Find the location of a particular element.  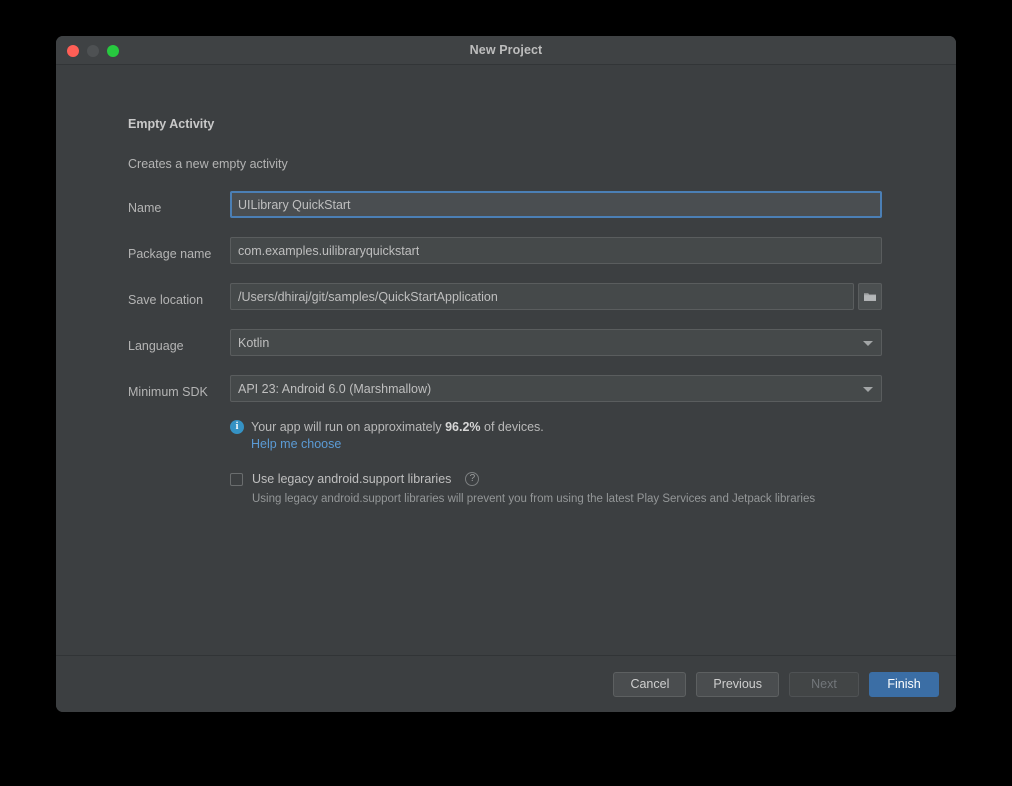

cancel-button: Cancel is located at coordinates (650, 684).